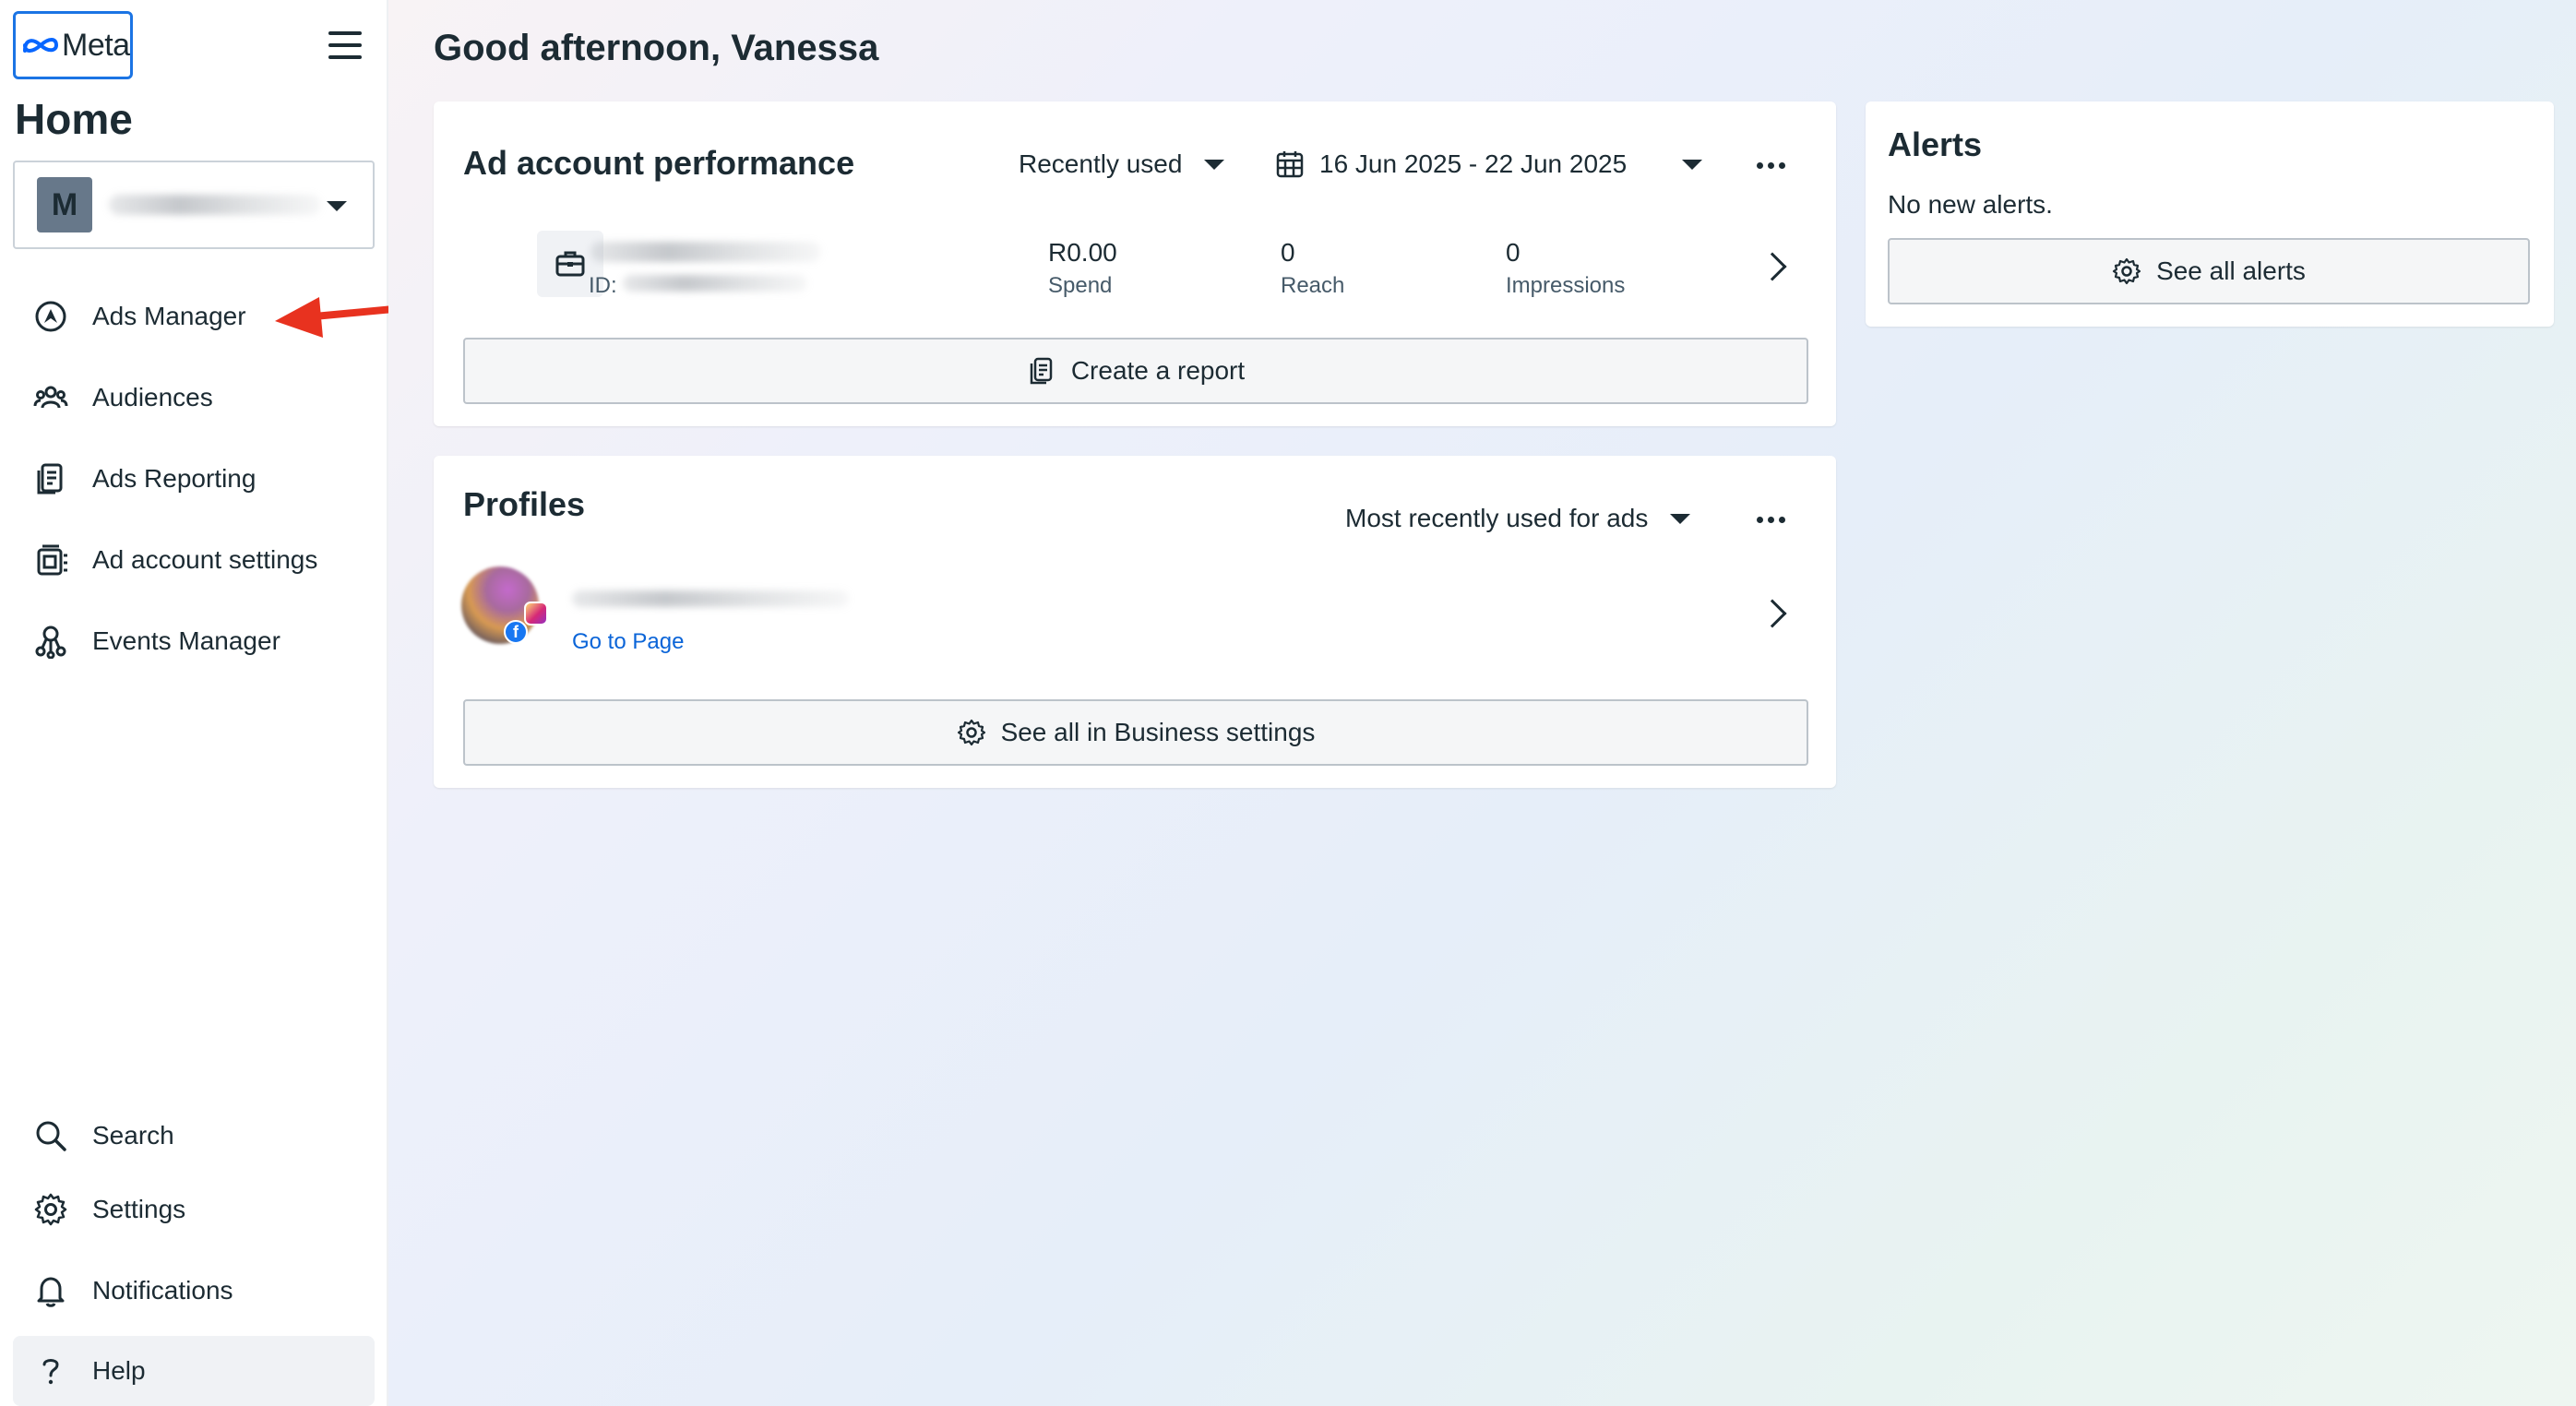 Image resolution: width=2576 pixels, height=1406 pixels. What do you see at coordinates (524, 504) in the screenshot?
I see `card-title: Profiles` at bounding box center [524, 504].